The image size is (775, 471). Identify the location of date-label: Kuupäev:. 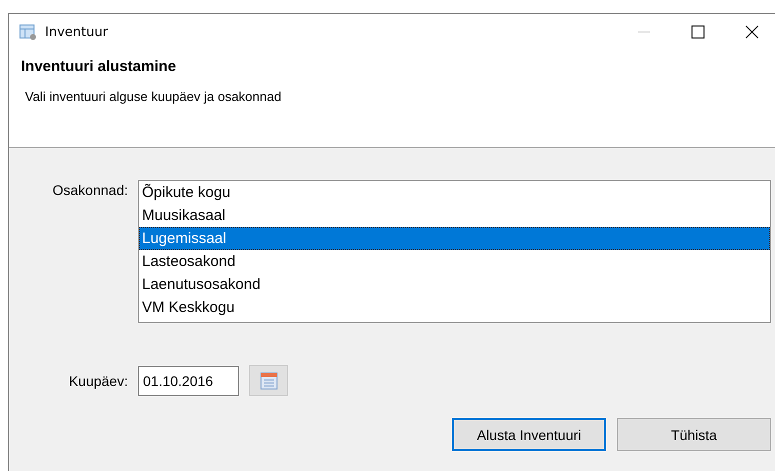
(98, 380).